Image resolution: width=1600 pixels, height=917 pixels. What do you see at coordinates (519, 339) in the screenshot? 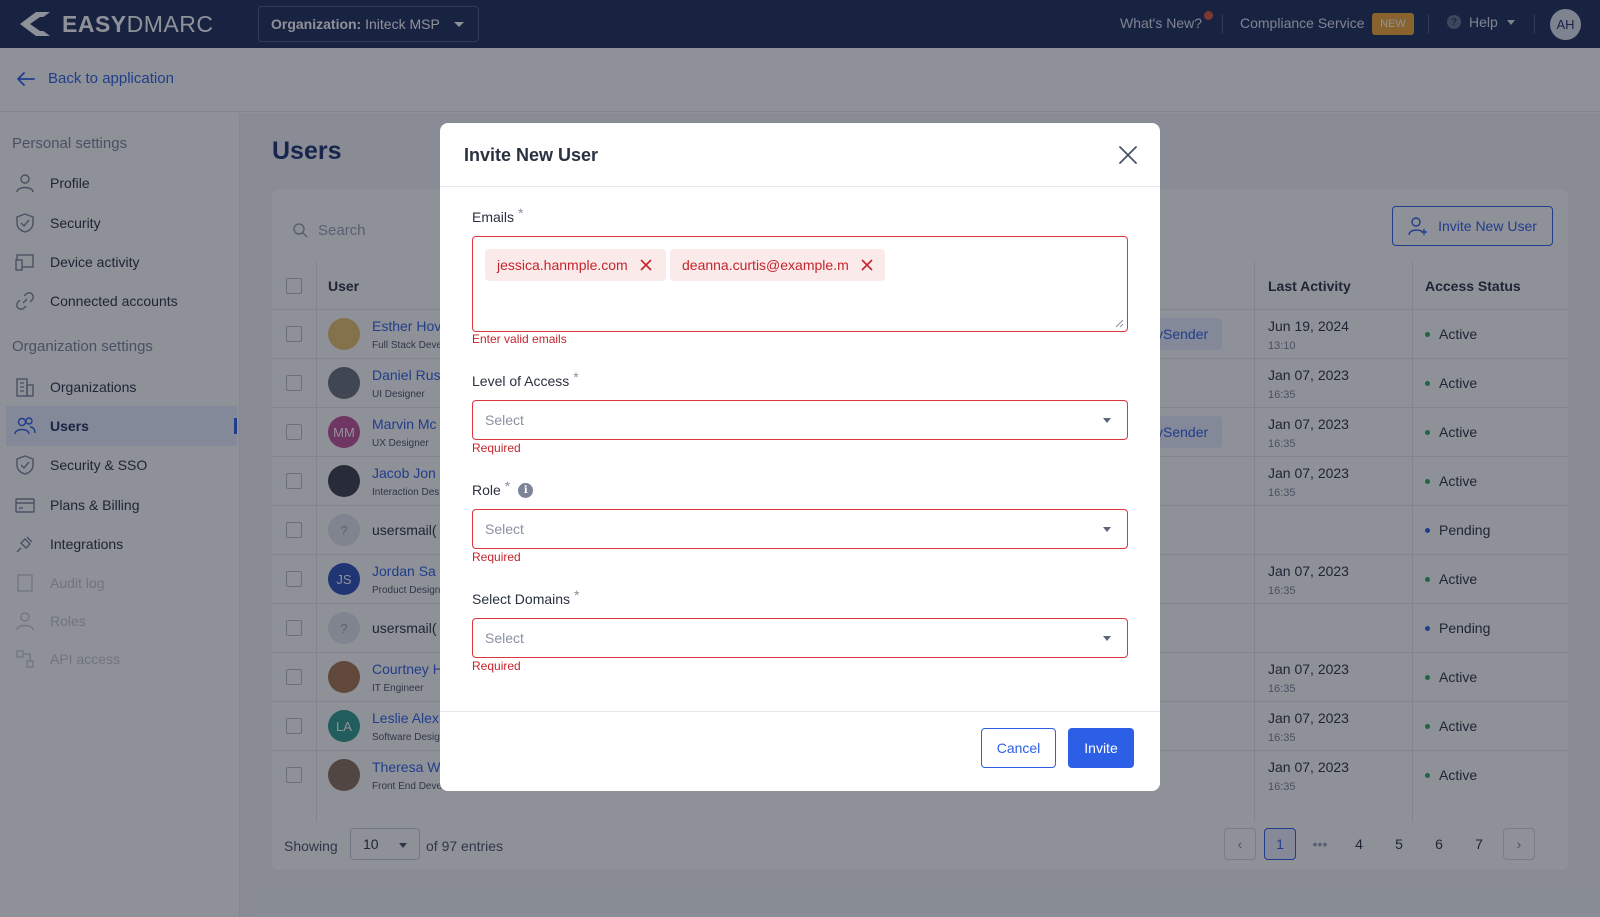
I see `emails-error: Enter valid emails` at bounding box center [519, 339].